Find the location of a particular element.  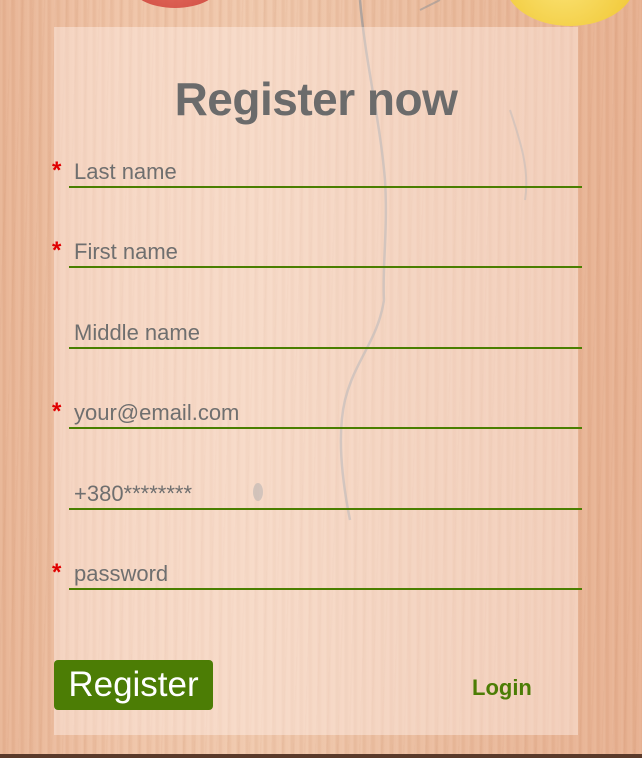

decorative-fruit-red is located at coordinates (175, 4).